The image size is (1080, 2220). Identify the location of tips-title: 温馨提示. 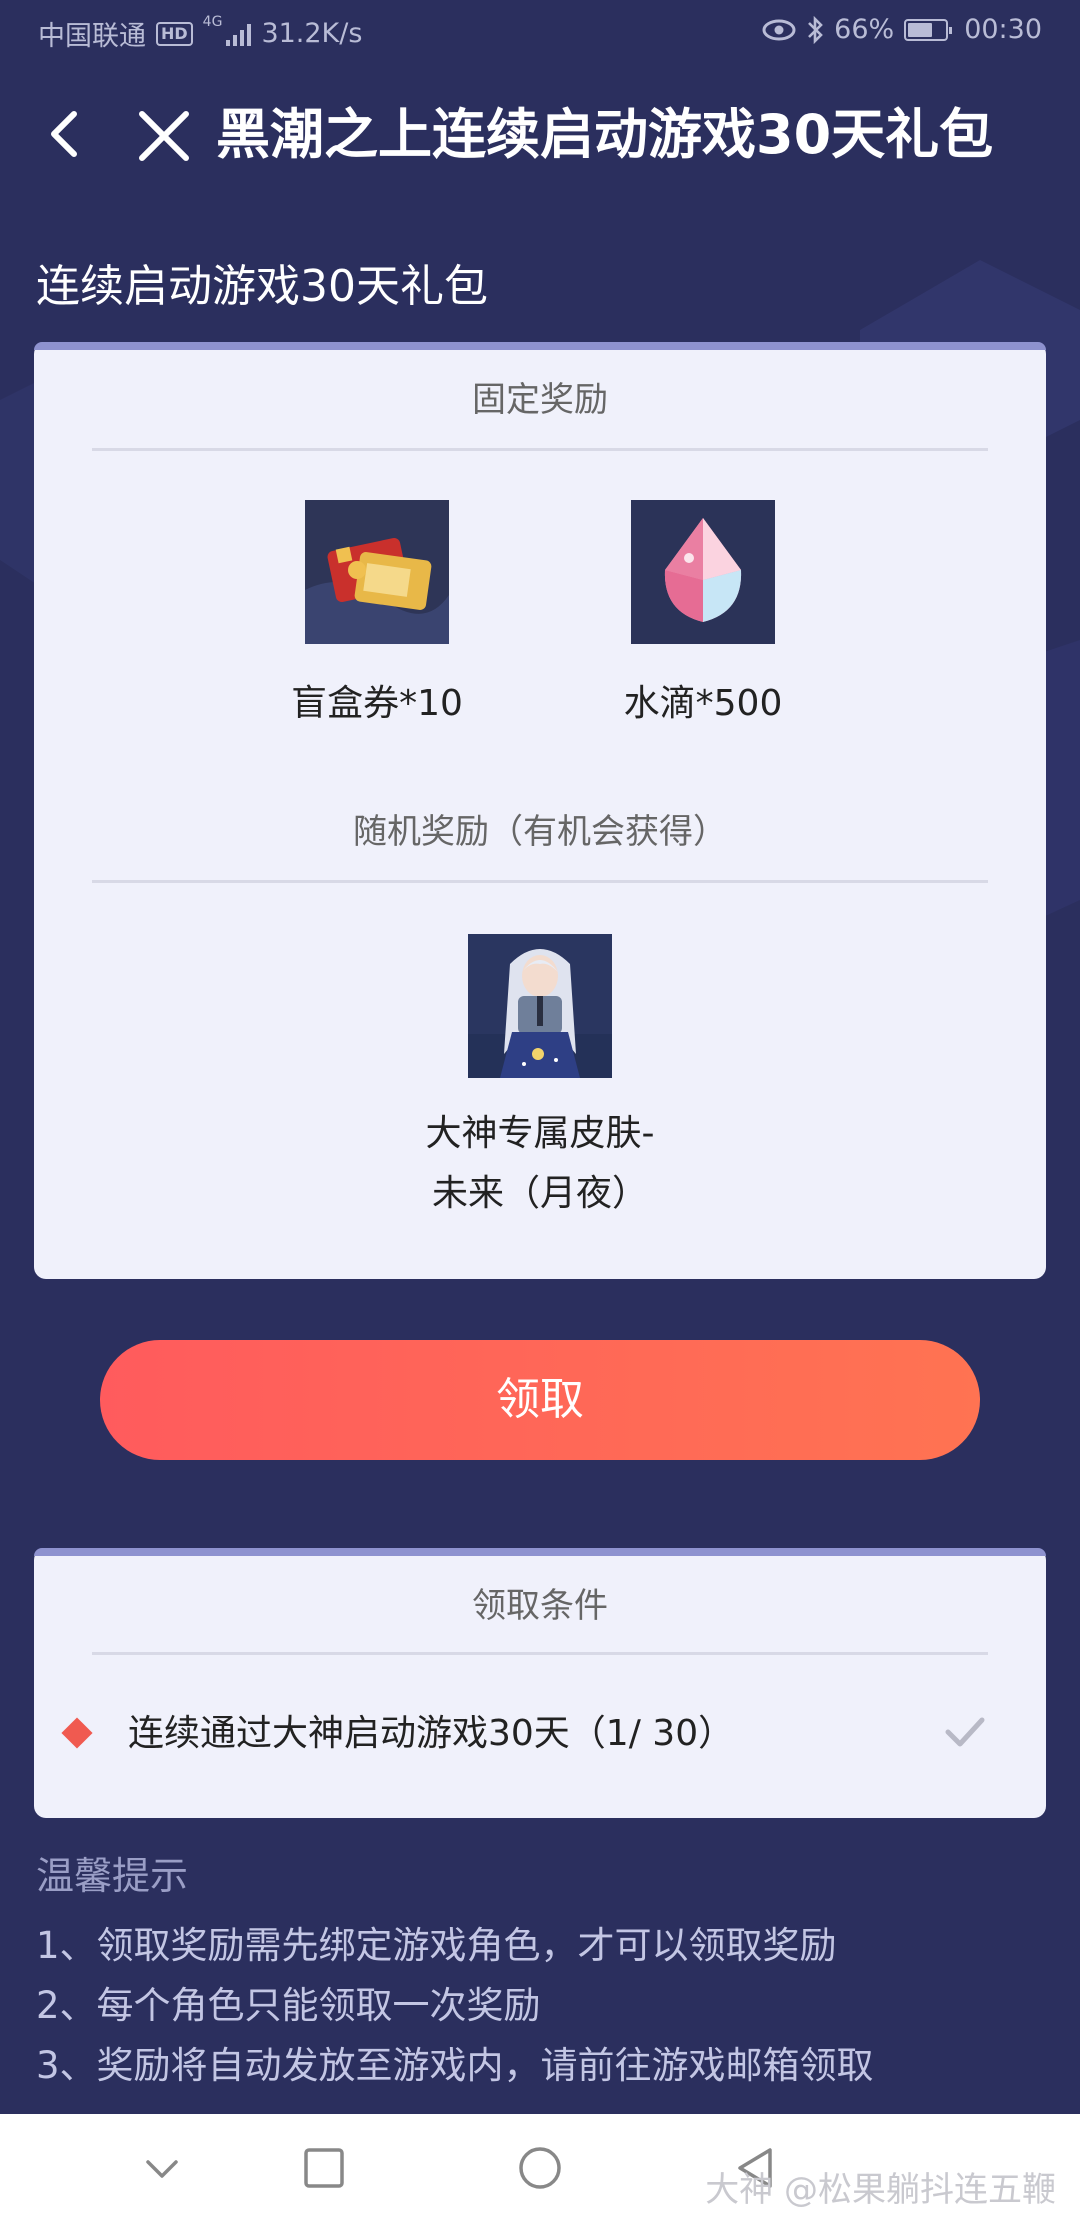
(112, 1876).